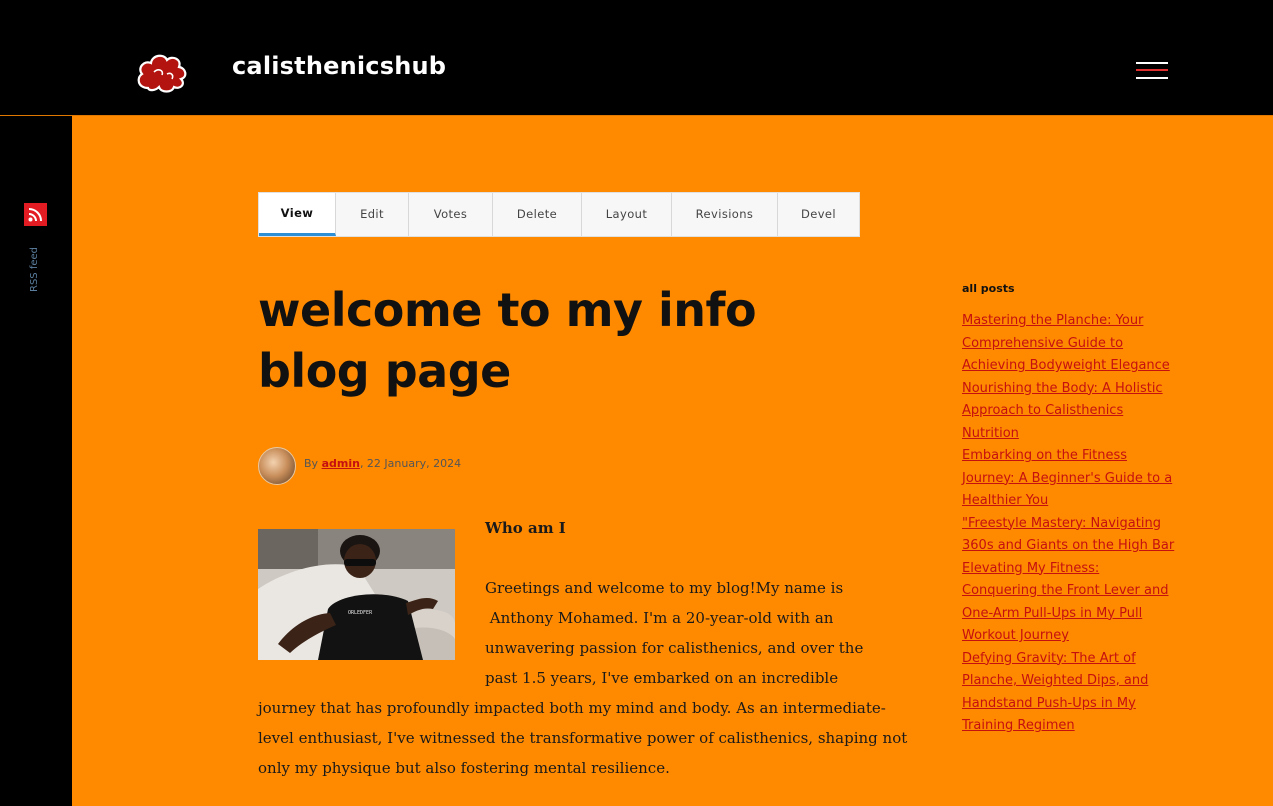 The width and height of the screenshot is (1273, 806). What do you see at coordinates (627, 214) in the screenshot?
I see `tab-layout: Layout` at bounding box center [627, 214].